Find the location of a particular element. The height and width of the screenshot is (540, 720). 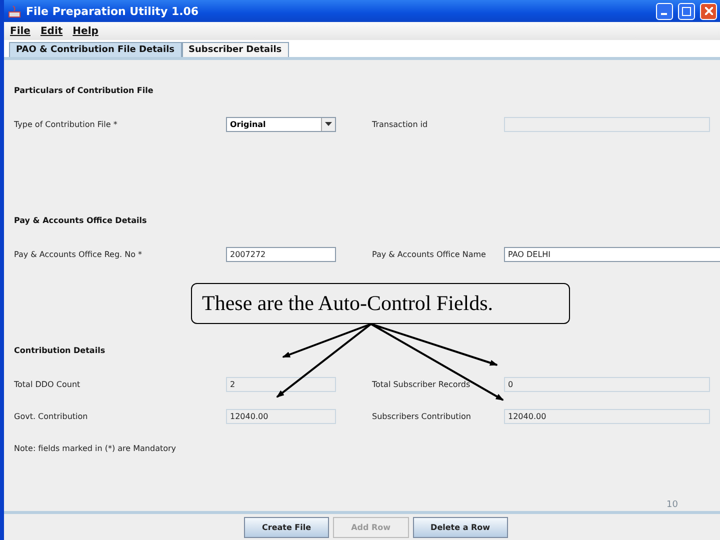

section-heading: Pay & Accounts Office Details is located at coordinates (80, 221).